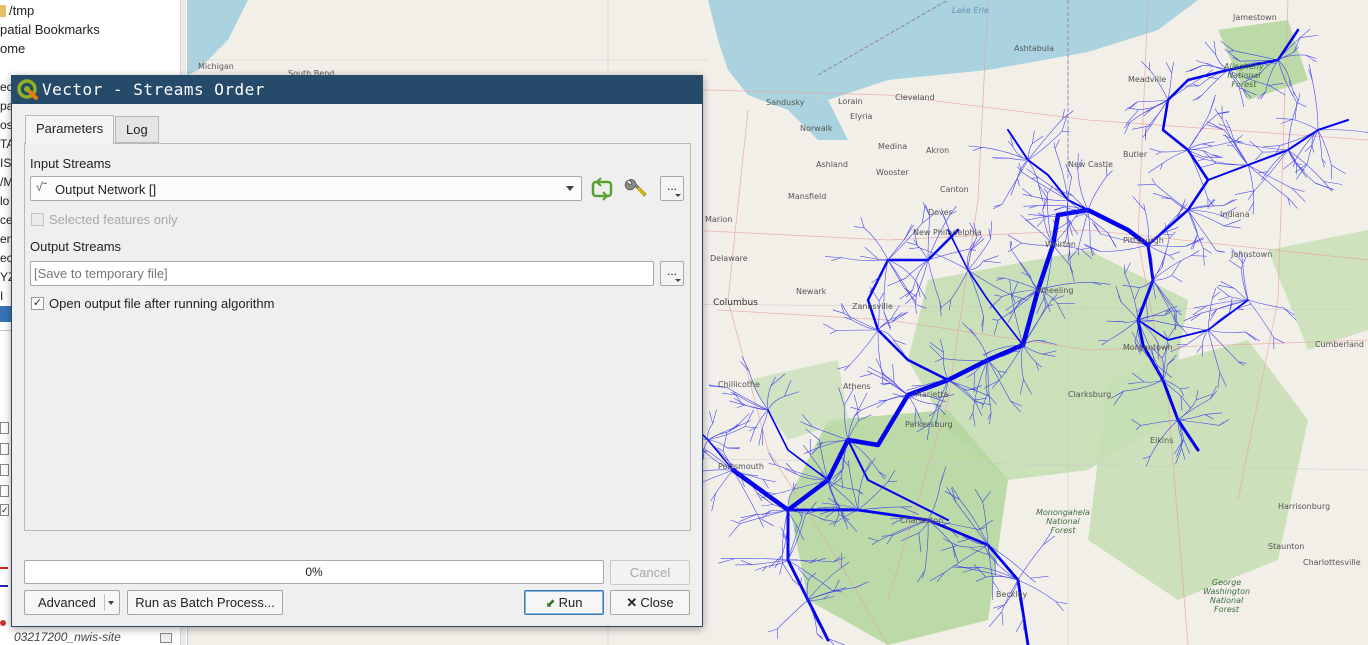 This screenshot has width=1368, height=645. What do you see at coordinates (306, 188) in the screenshot?
I see `input-streams-combo: √˜ Output Network []` at bounding box center [306, 188].